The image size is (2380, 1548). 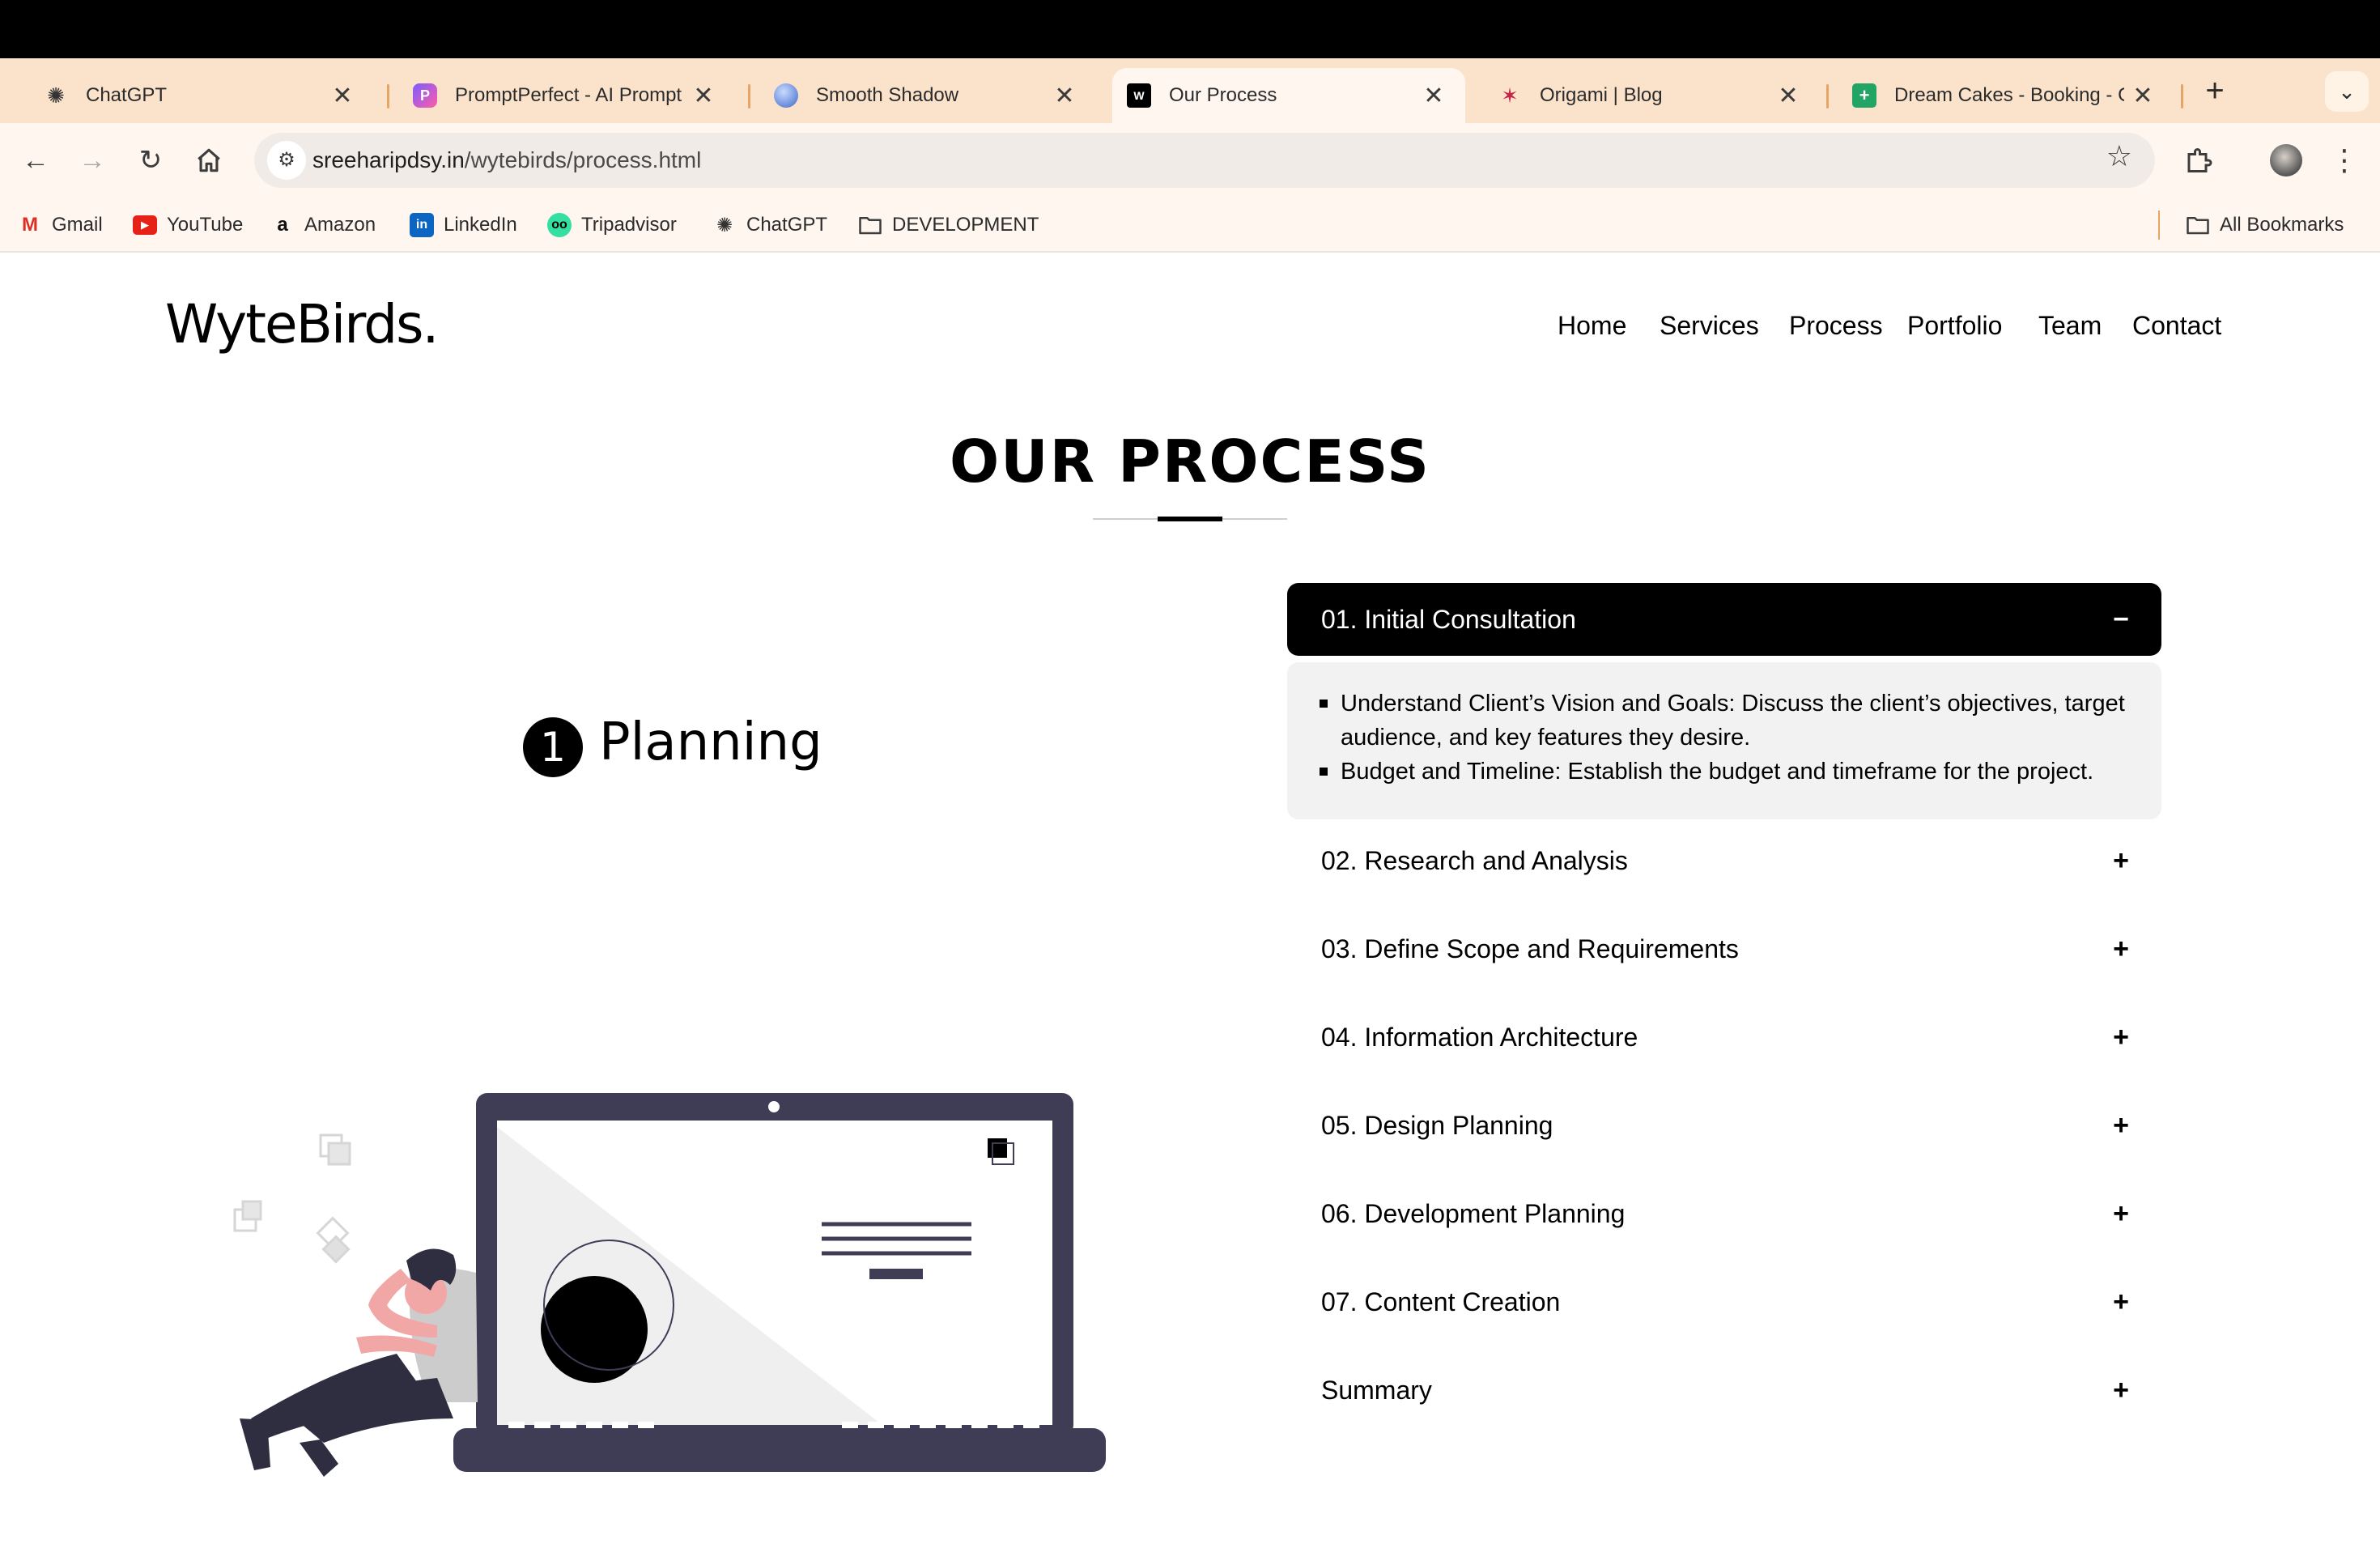 What do you see at coordinates (481, 225) in the screenshot?
I see `bookmark-label: LinkedIn` at bounding box center [481, 225].